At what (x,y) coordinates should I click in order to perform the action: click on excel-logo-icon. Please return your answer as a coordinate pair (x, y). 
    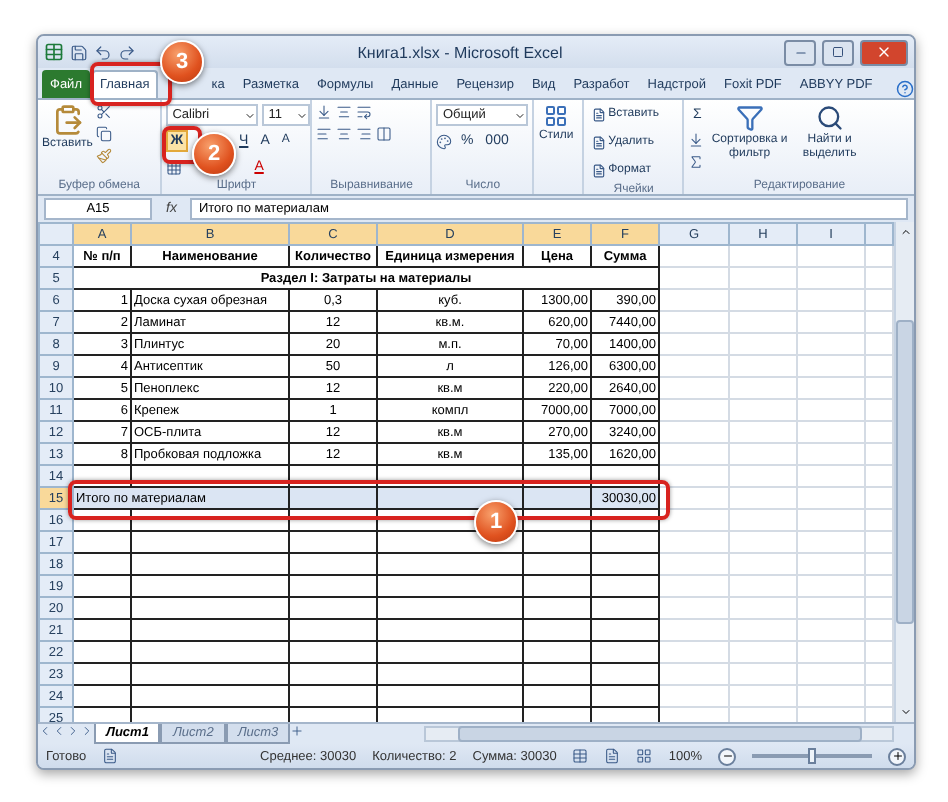
    Looking at the image, I should click on (54, 52).